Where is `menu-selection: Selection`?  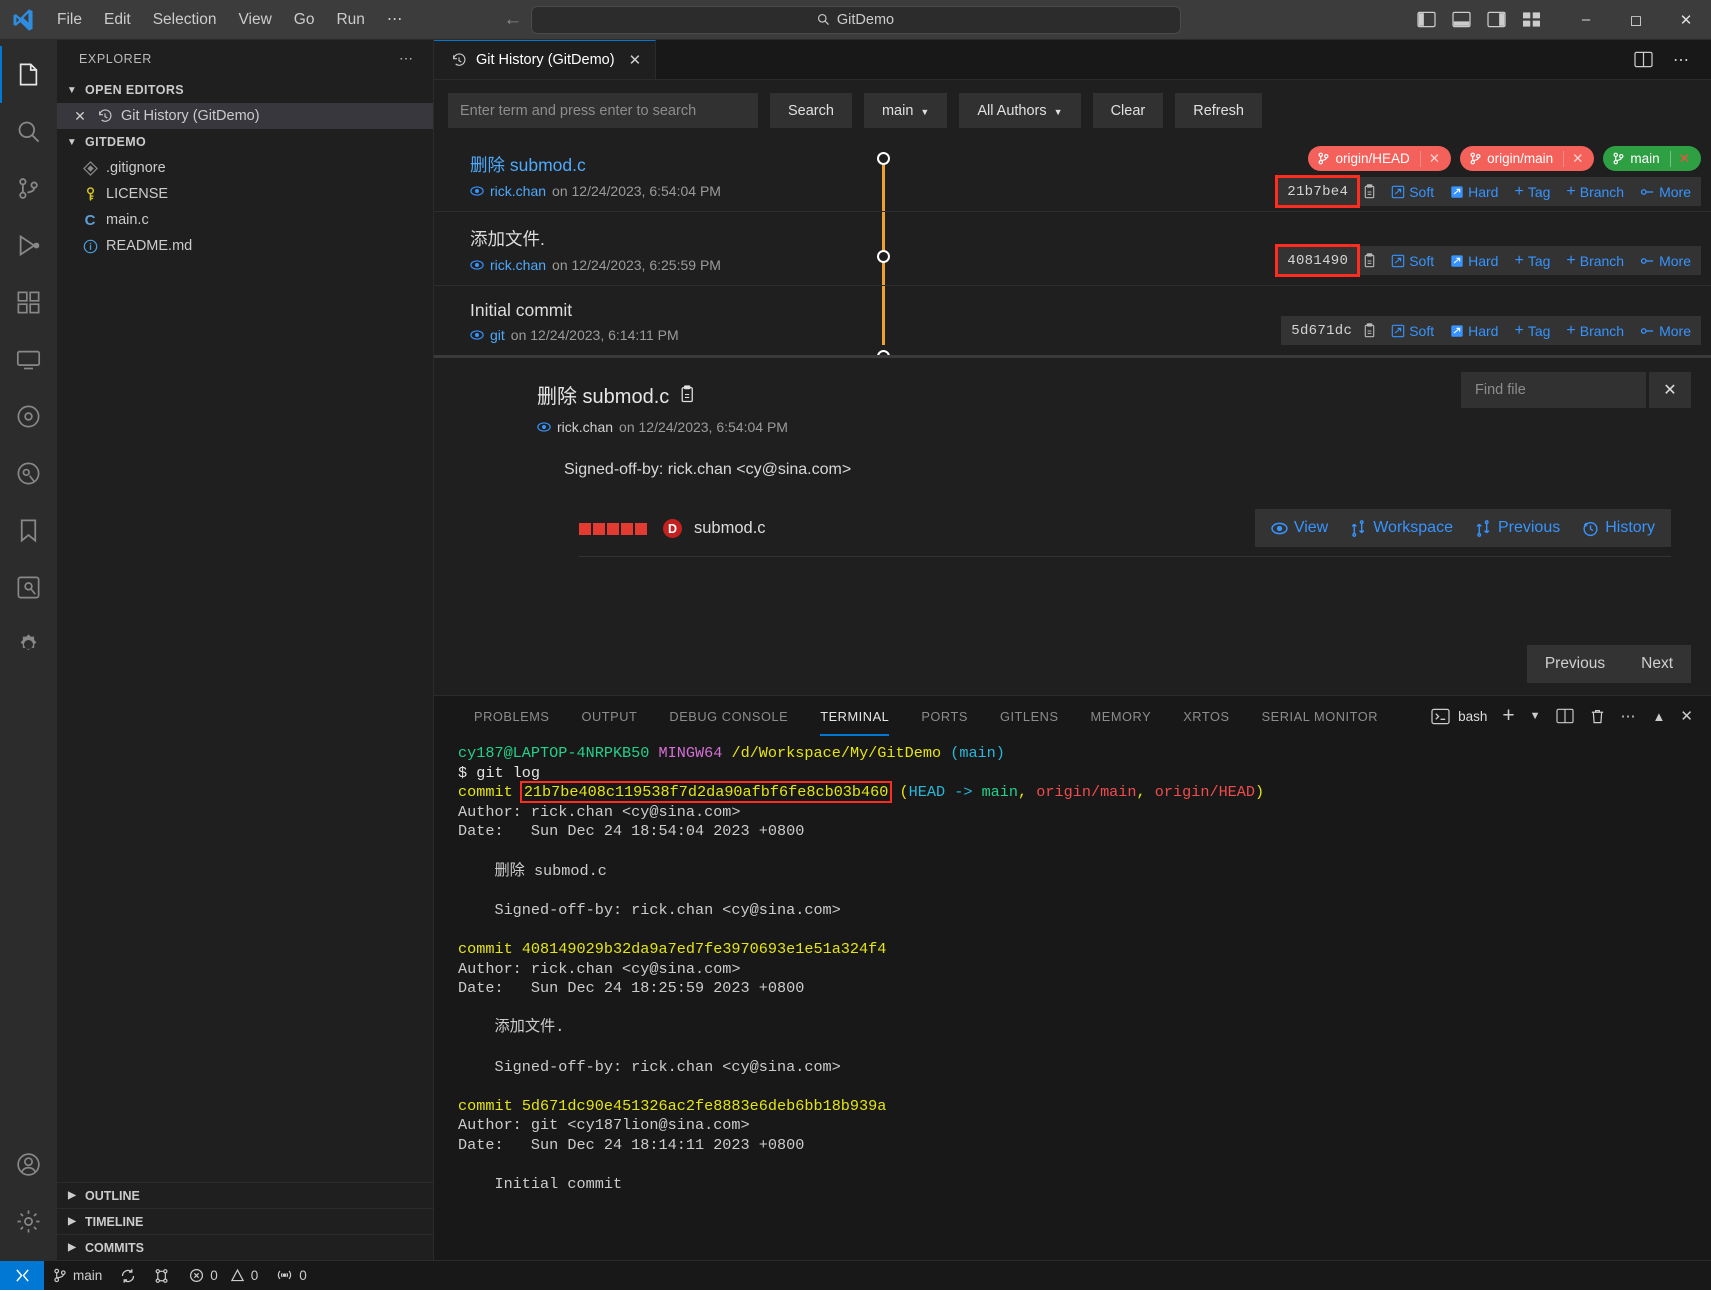 menu-selection: Selection is located at coordinates (185, 20).